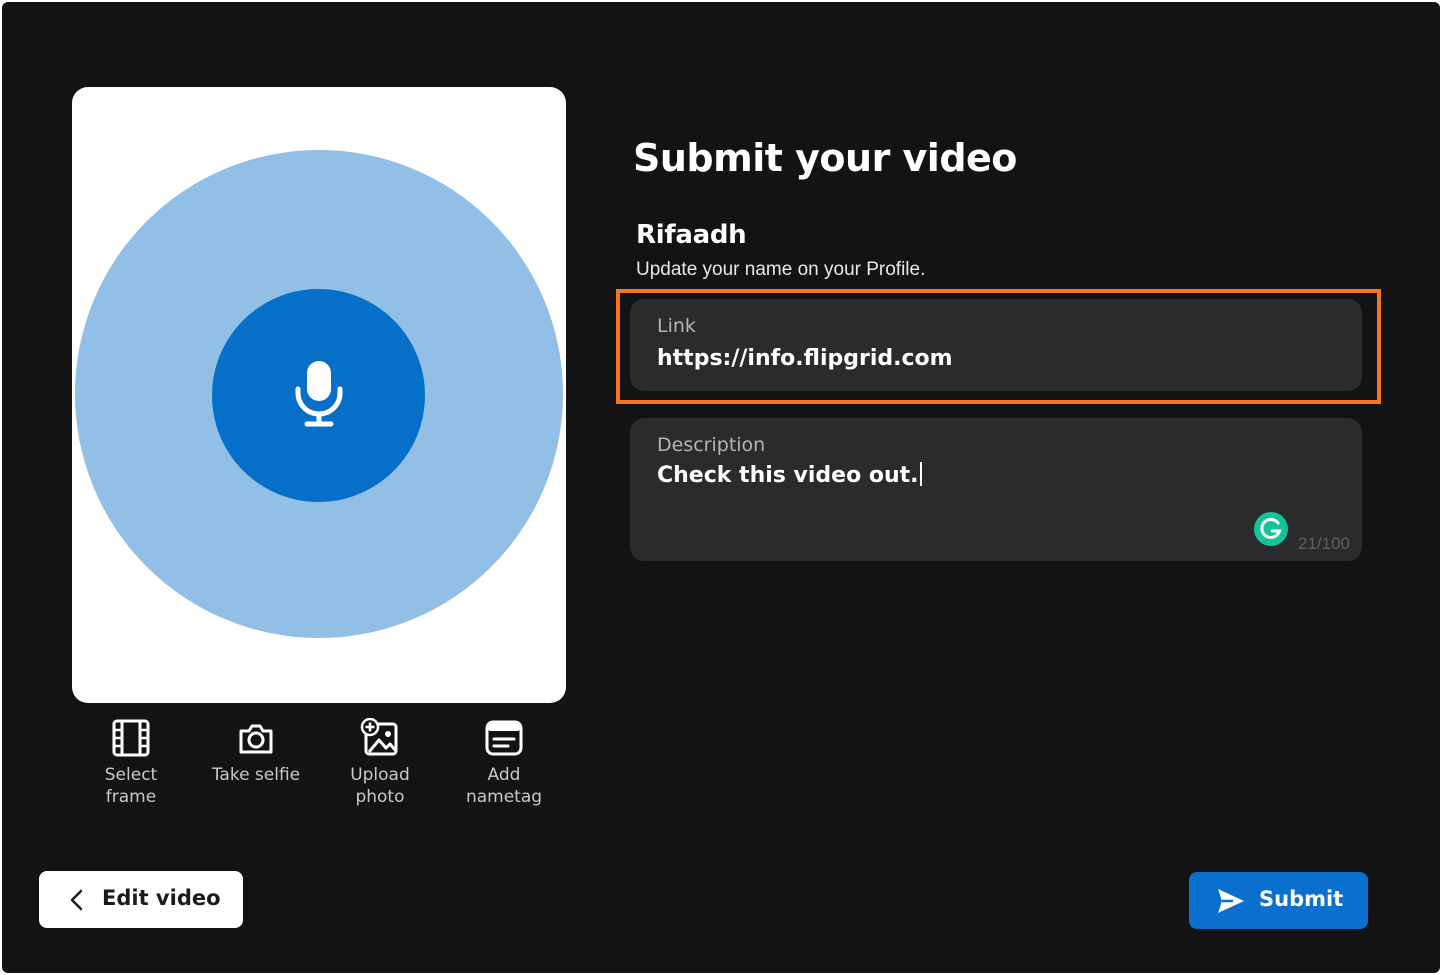  I want to click on upload-photo-button: Upload photo, so click(380, 763).